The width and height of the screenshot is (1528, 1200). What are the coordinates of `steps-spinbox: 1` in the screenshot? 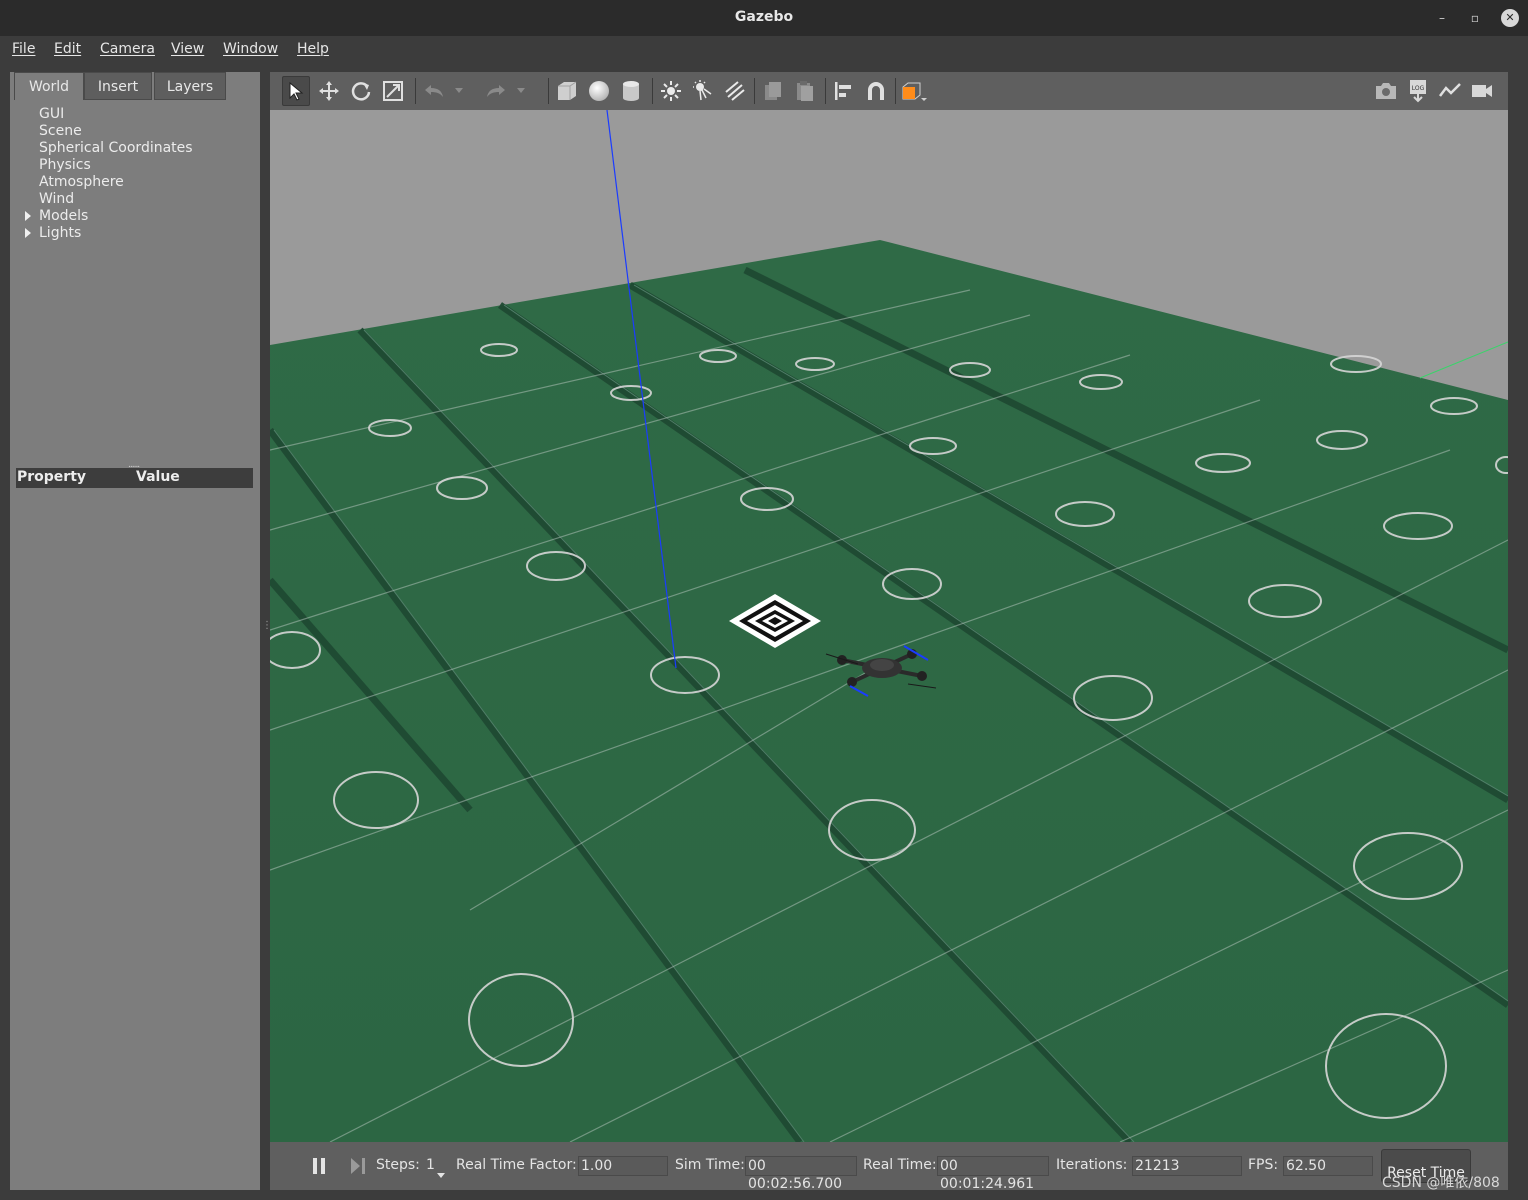 It's located at (430, 1165).